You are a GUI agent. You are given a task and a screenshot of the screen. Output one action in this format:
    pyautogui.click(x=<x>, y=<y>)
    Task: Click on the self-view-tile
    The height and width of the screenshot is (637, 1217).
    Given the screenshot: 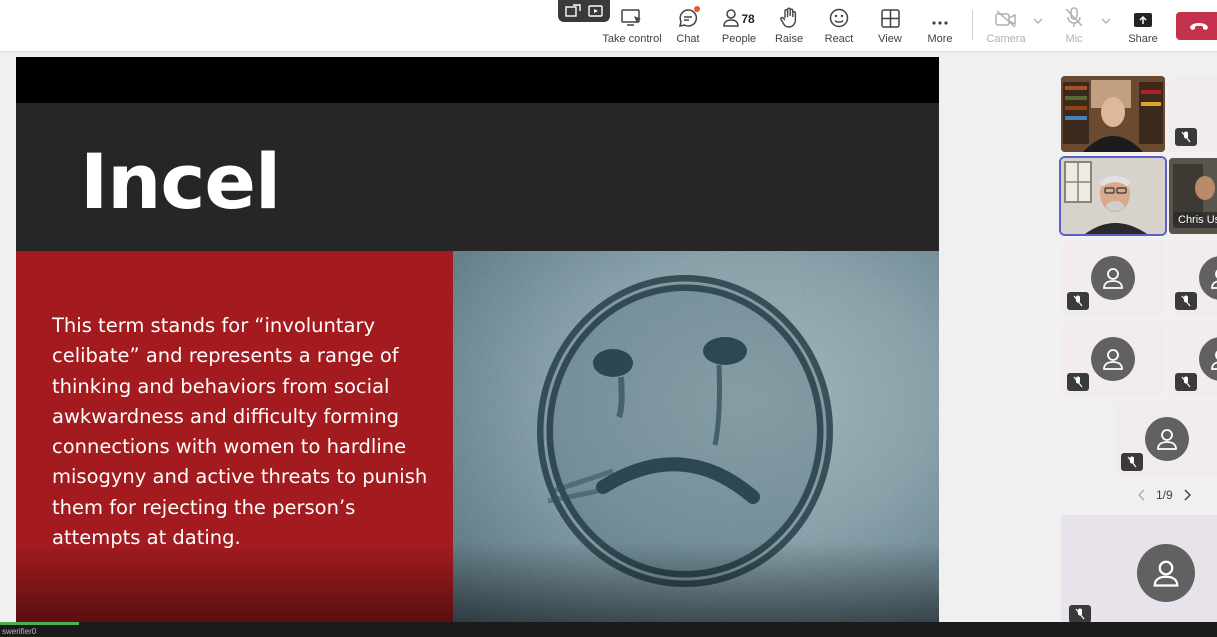 What is the action you would take?
    pyautogui.click(x=1139, y=570)
    